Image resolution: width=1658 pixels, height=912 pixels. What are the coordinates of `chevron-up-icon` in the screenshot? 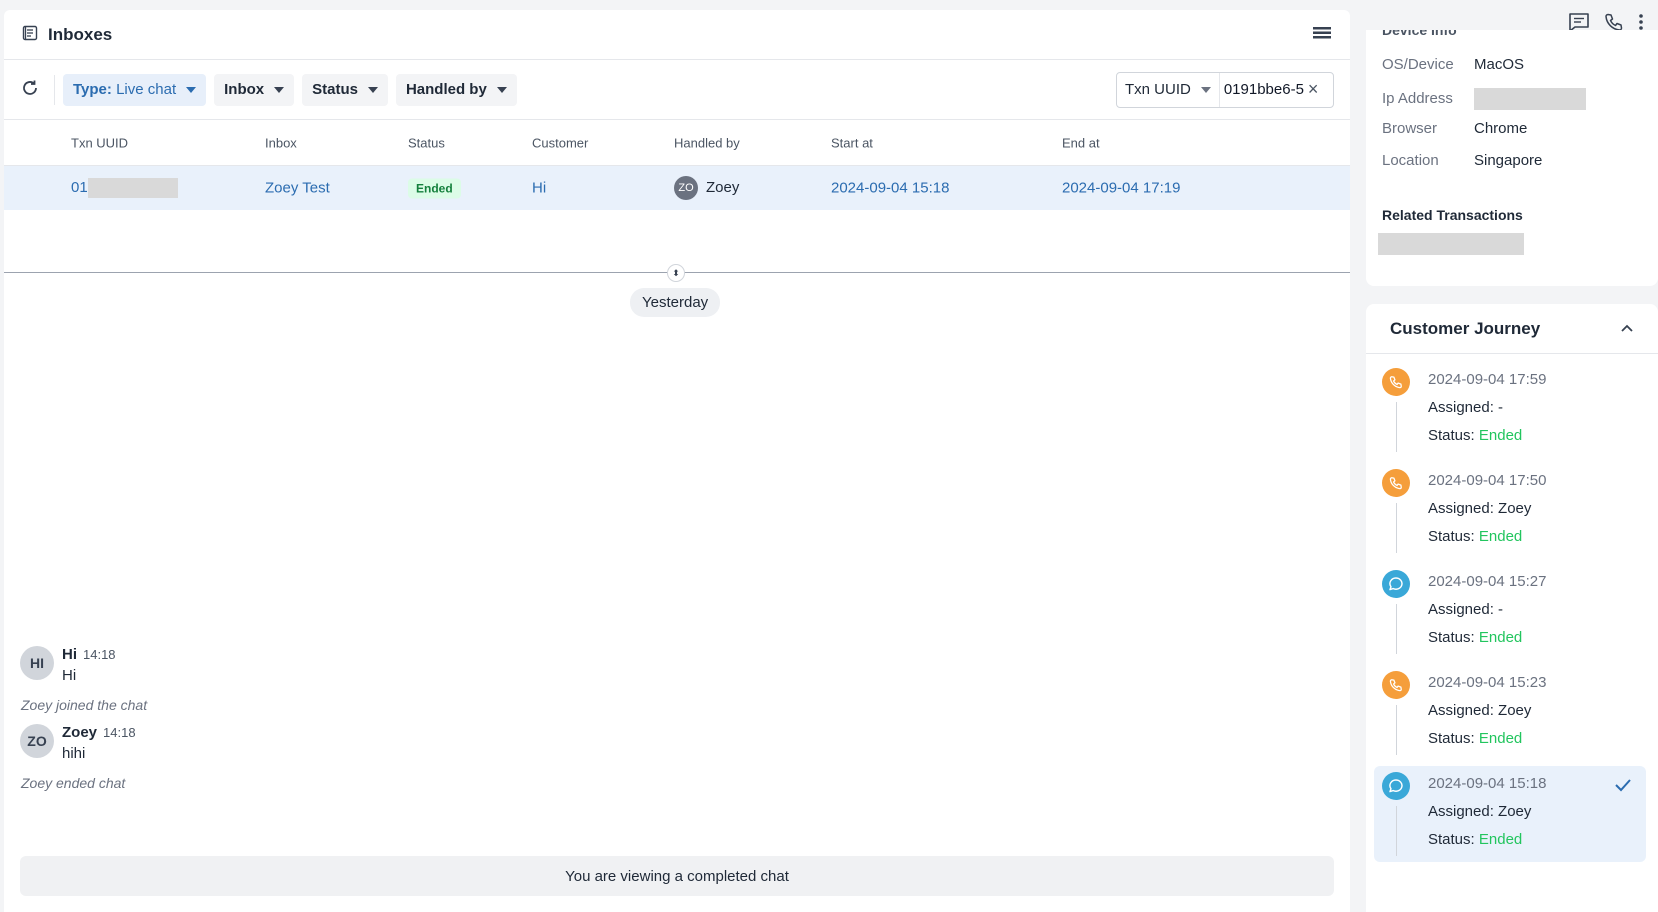 It's located at (1627, 329).